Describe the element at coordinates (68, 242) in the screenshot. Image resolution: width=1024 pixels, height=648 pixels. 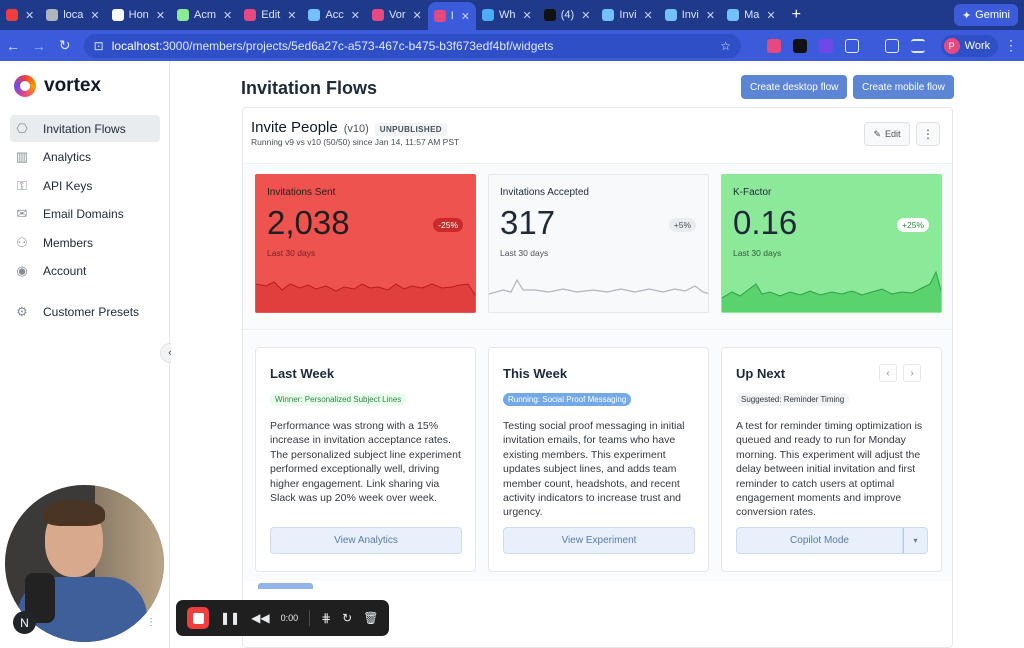
I see `sidebar-item-label: Members` at that location.